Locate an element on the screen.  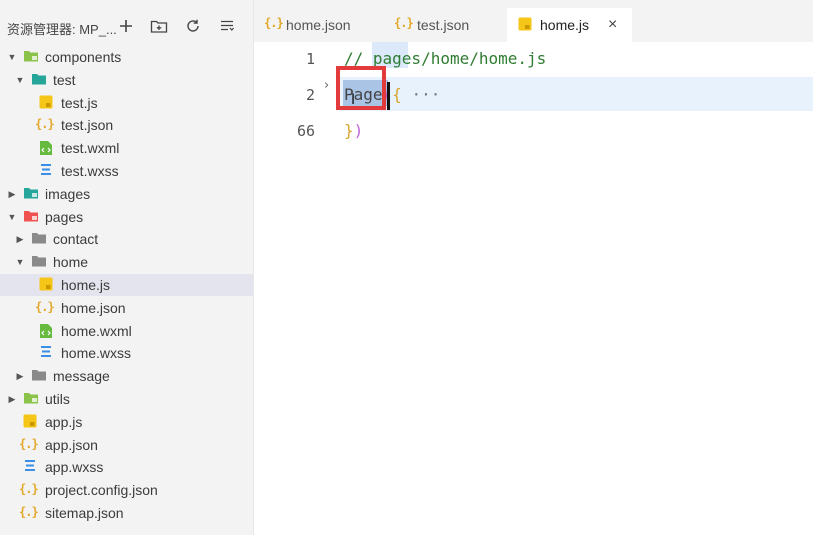
code-line-66: }) is located at coordinates (353, 130).